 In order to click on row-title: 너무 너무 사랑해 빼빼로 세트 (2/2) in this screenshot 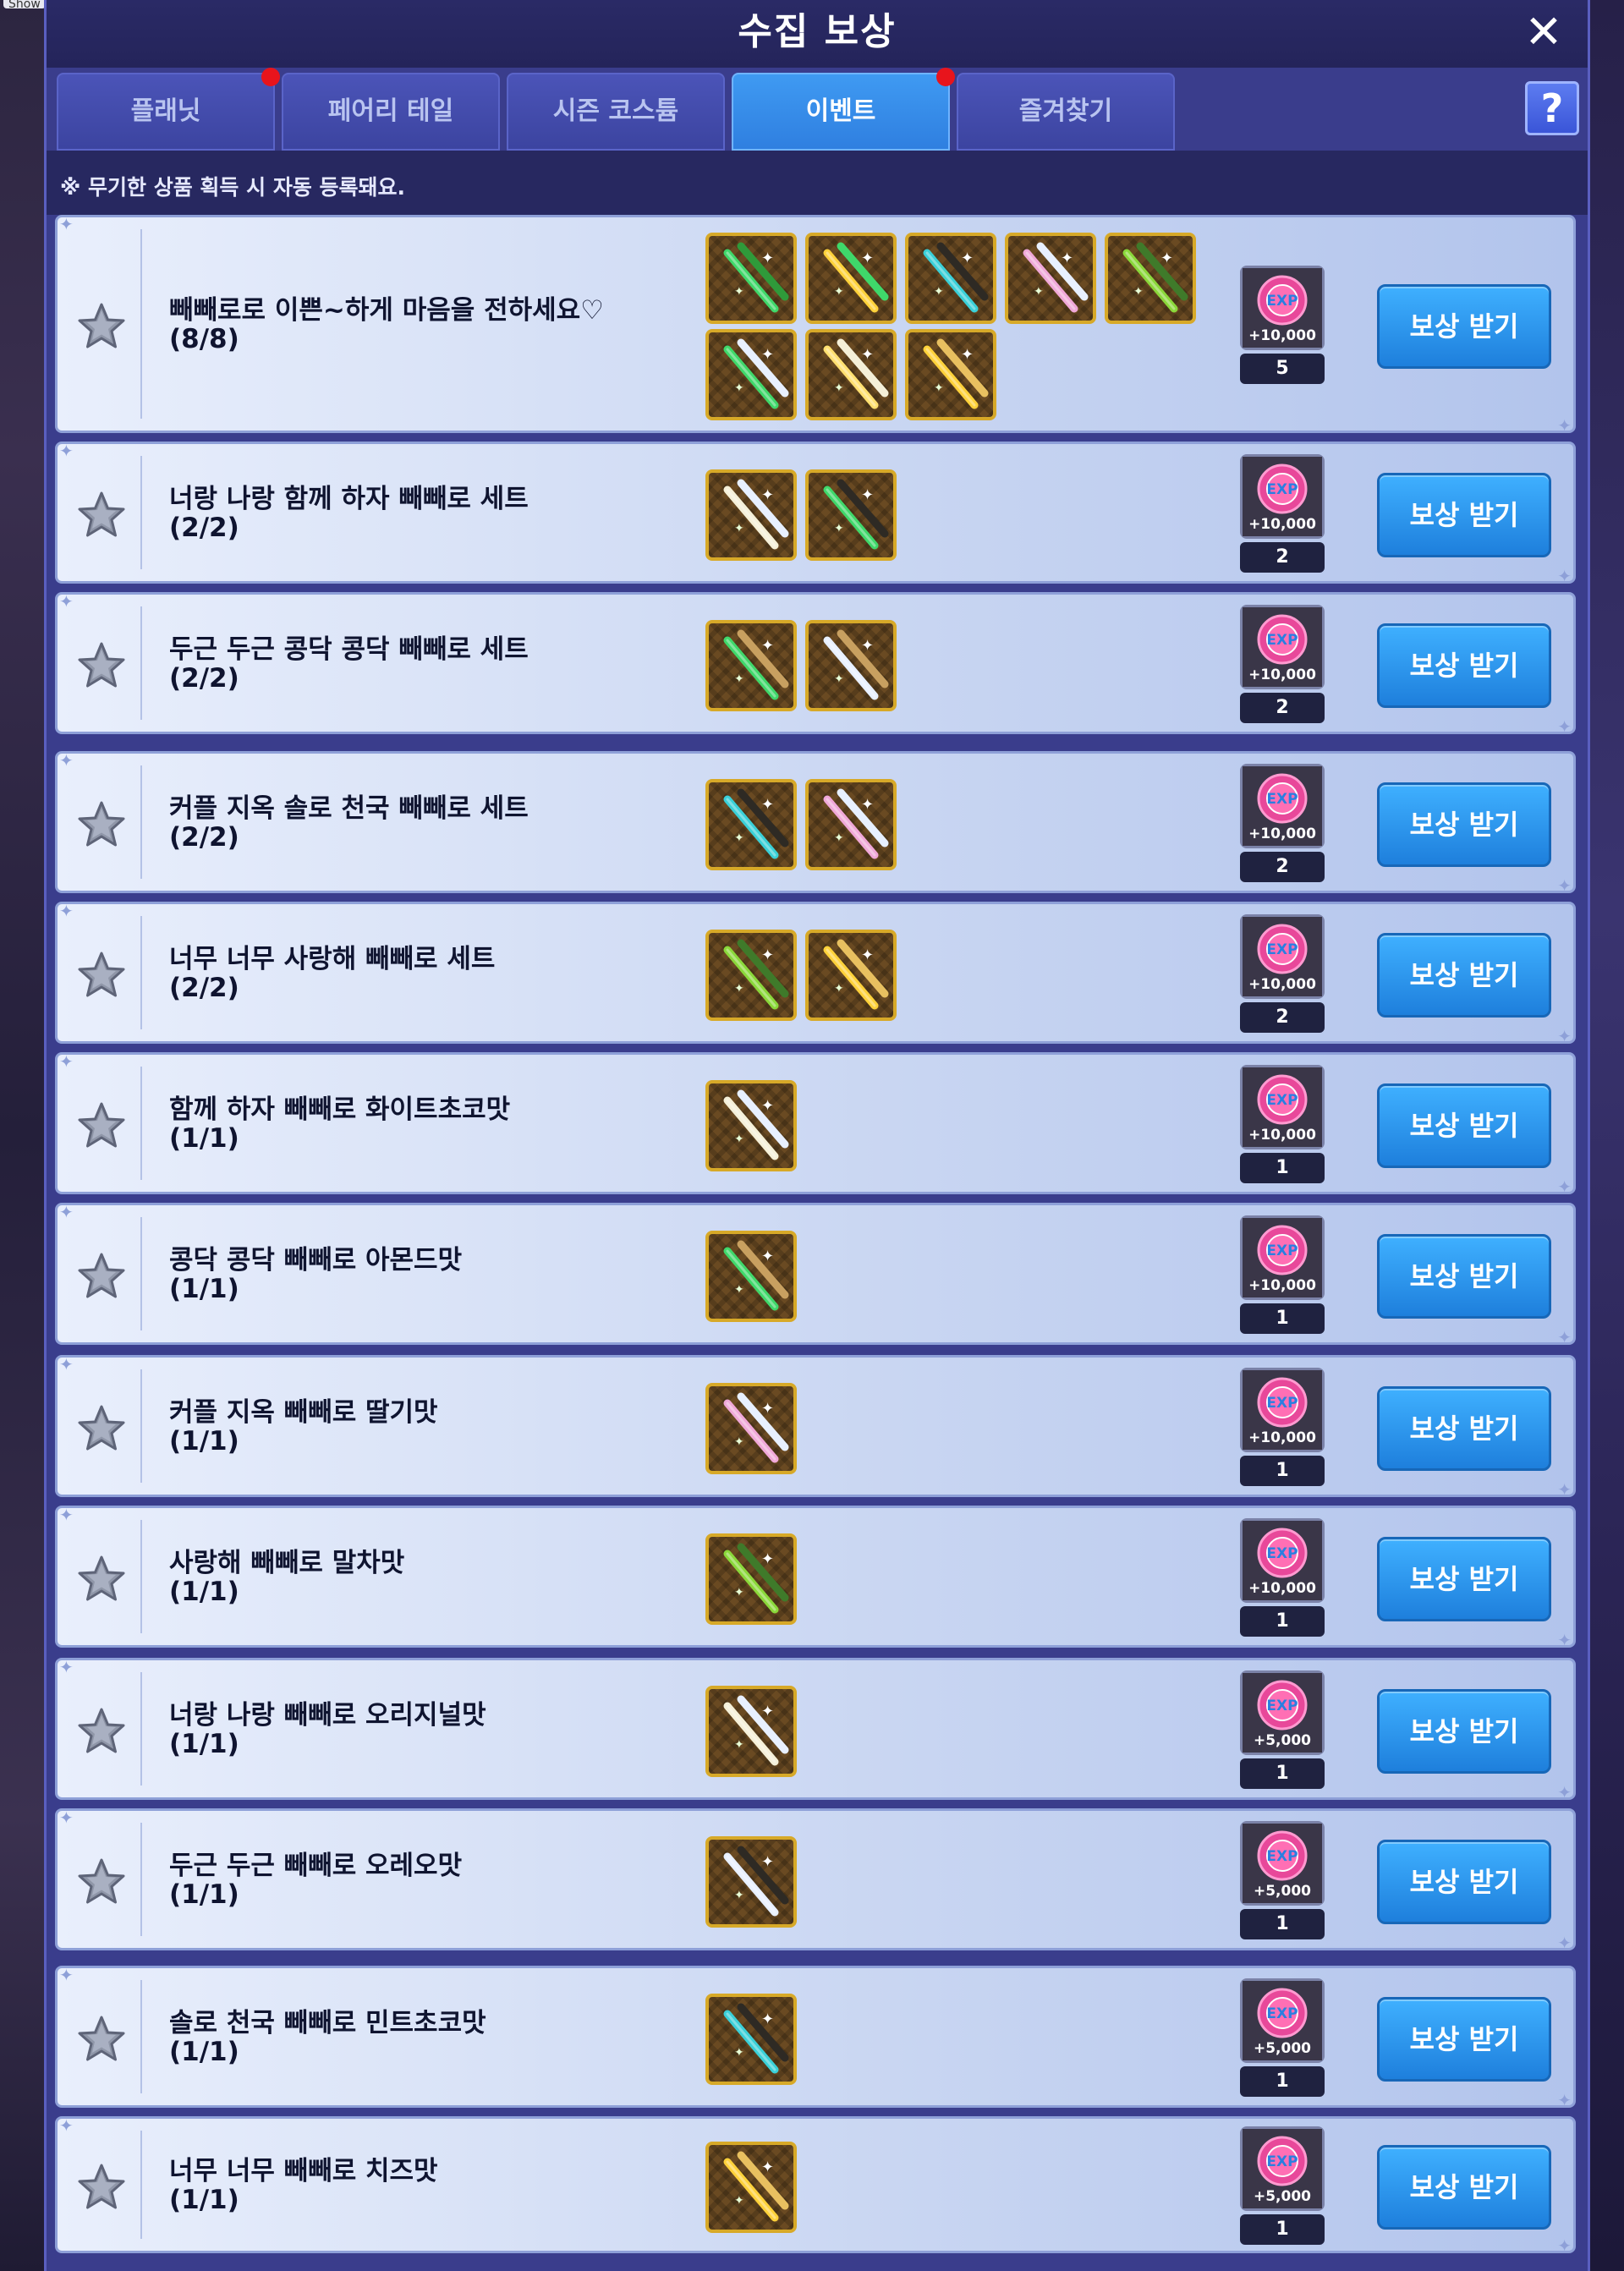, I will do `click(332, 973)`.